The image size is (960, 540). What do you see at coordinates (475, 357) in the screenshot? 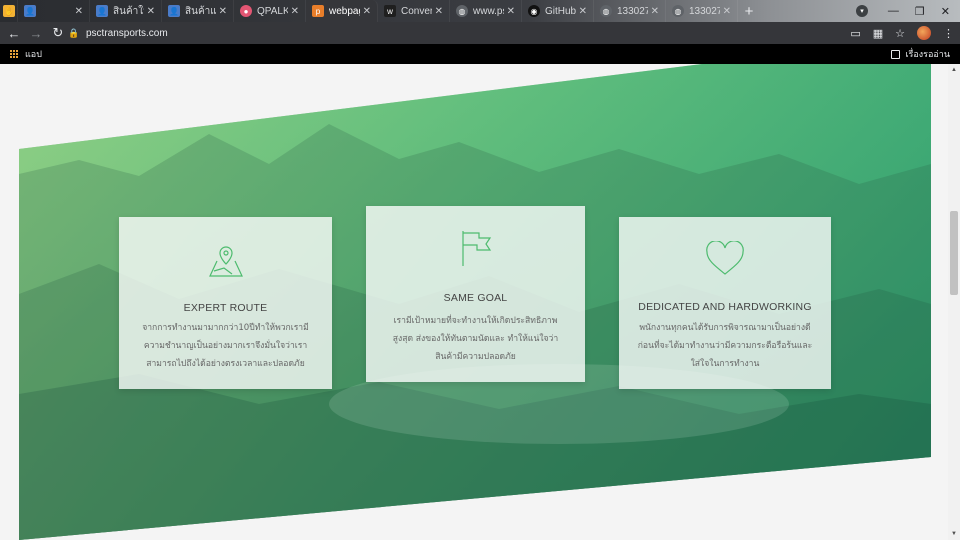
I see `description-line: สินค้ามีความปลอดภัย` at bounding box center [475, 357].